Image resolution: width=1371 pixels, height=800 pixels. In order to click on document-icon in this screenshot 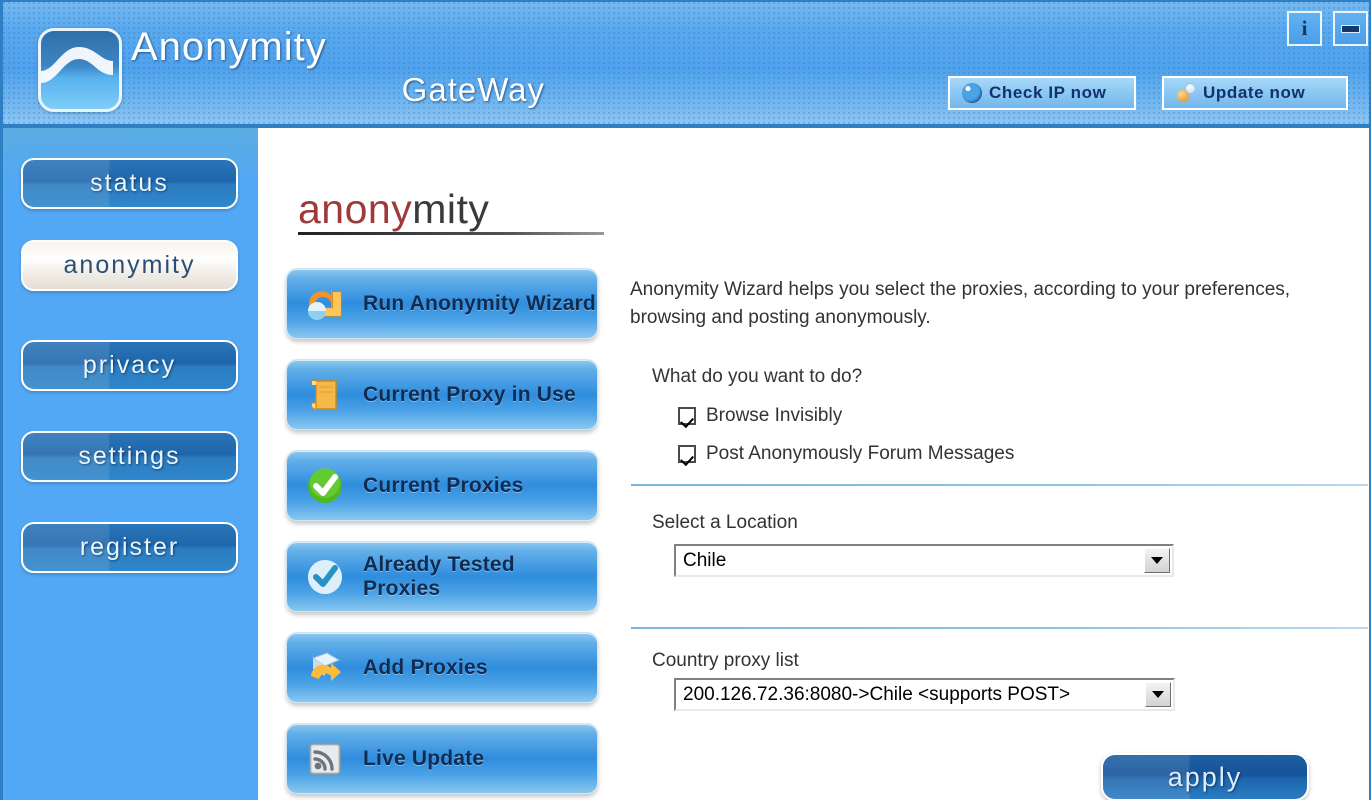, I will do `click(325, 395)`.